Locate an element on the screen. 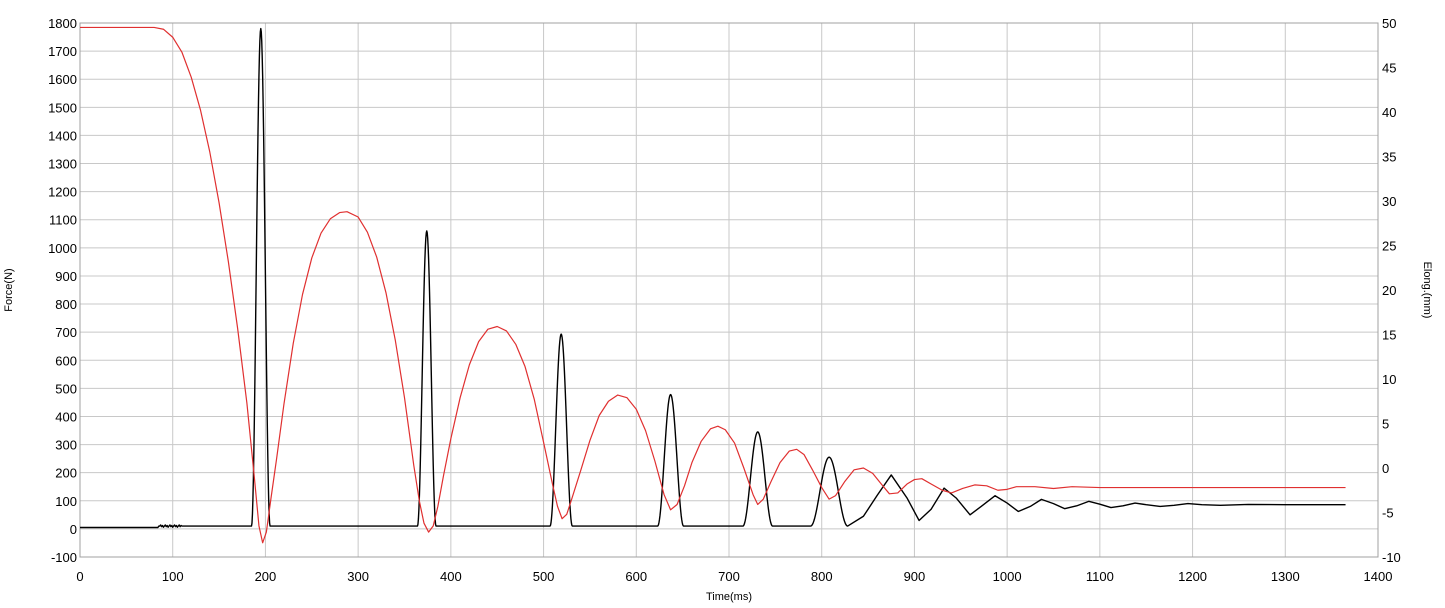 The image size is (1445, 608). y-left-tick-label: 1800 is located at coordinates (62, 23).